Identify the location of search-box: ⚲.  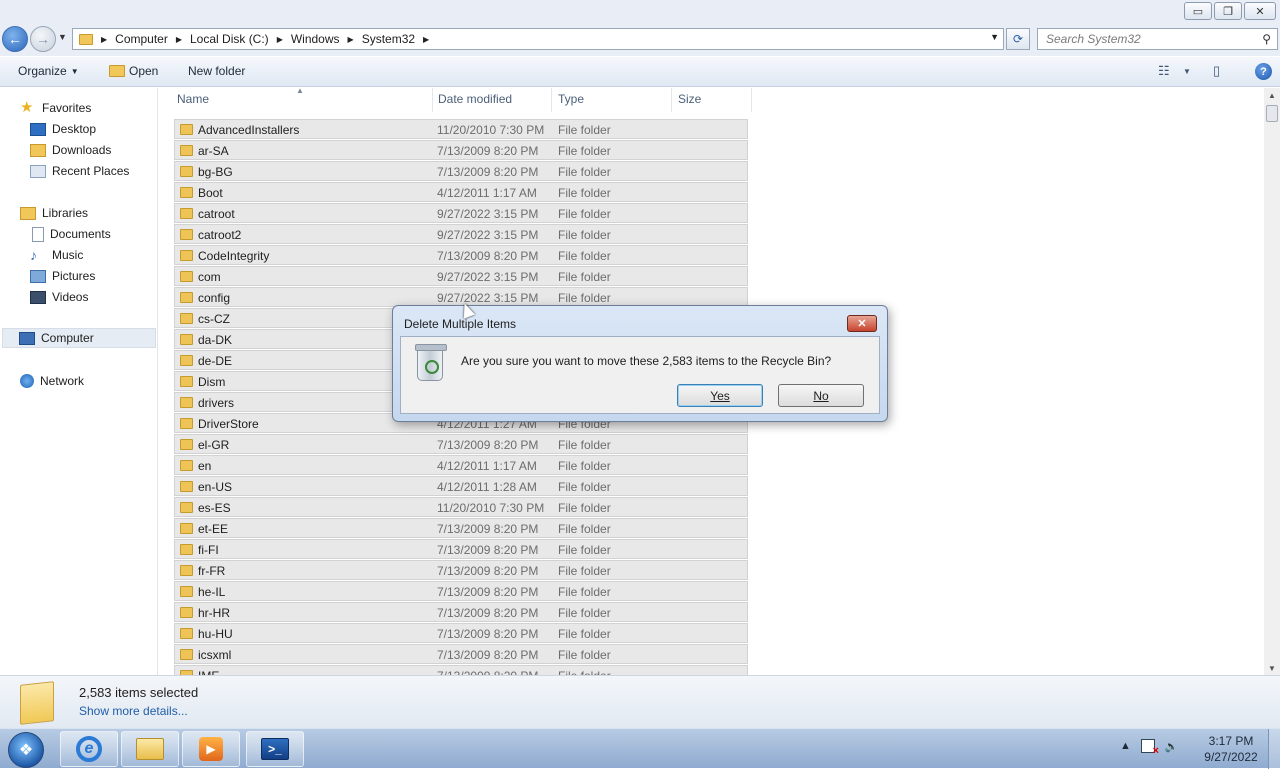
(1157, 39).